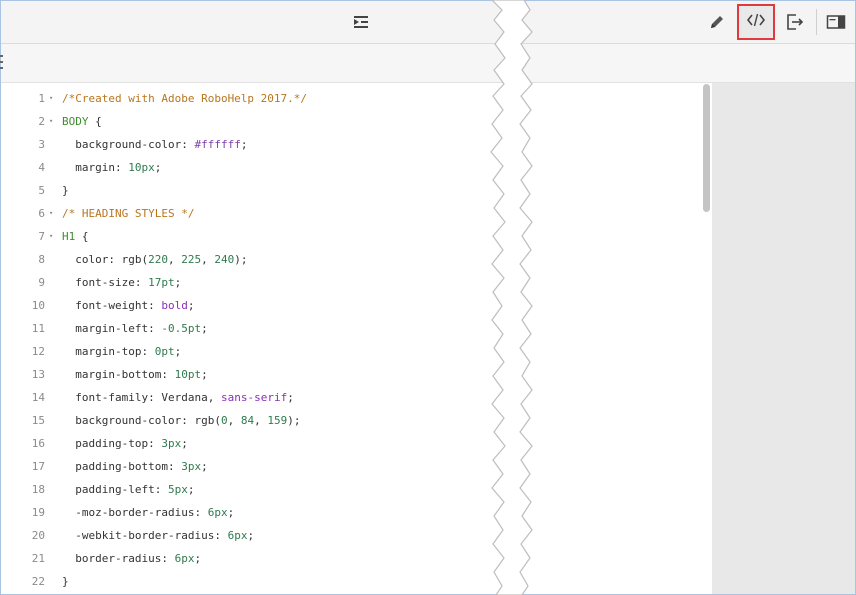 This screenshot has height=595, width=856. What do you see at coordinates (38, 466) in the screenshot?
I see `line-number: 17` at bounding box center [38, 466].